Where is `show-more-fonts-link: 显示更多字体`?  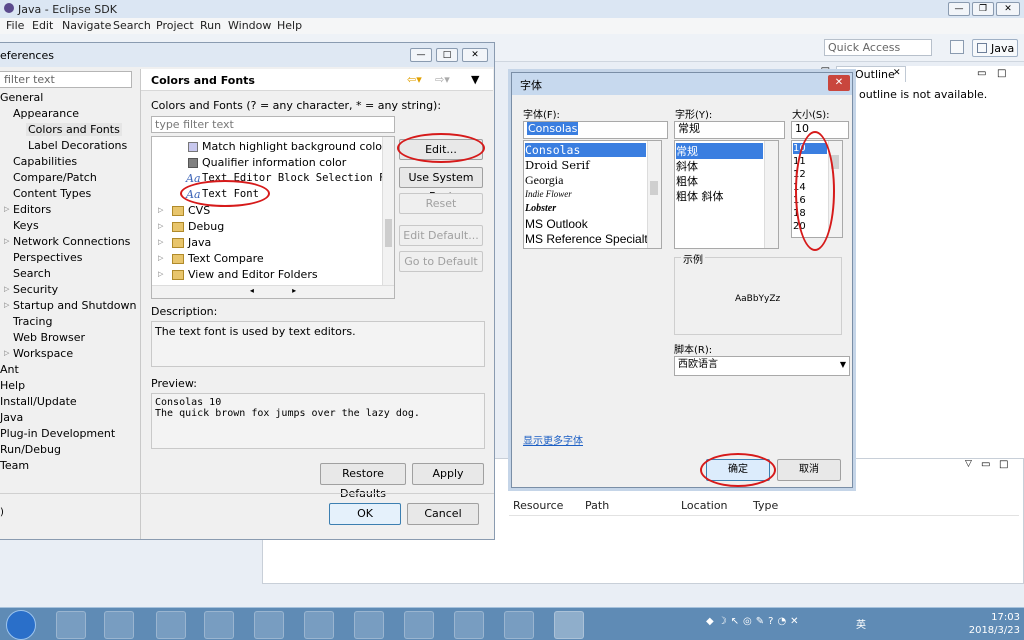 show-more-fonts-link: 显示更多字体 is located at coordinates (553, 439).